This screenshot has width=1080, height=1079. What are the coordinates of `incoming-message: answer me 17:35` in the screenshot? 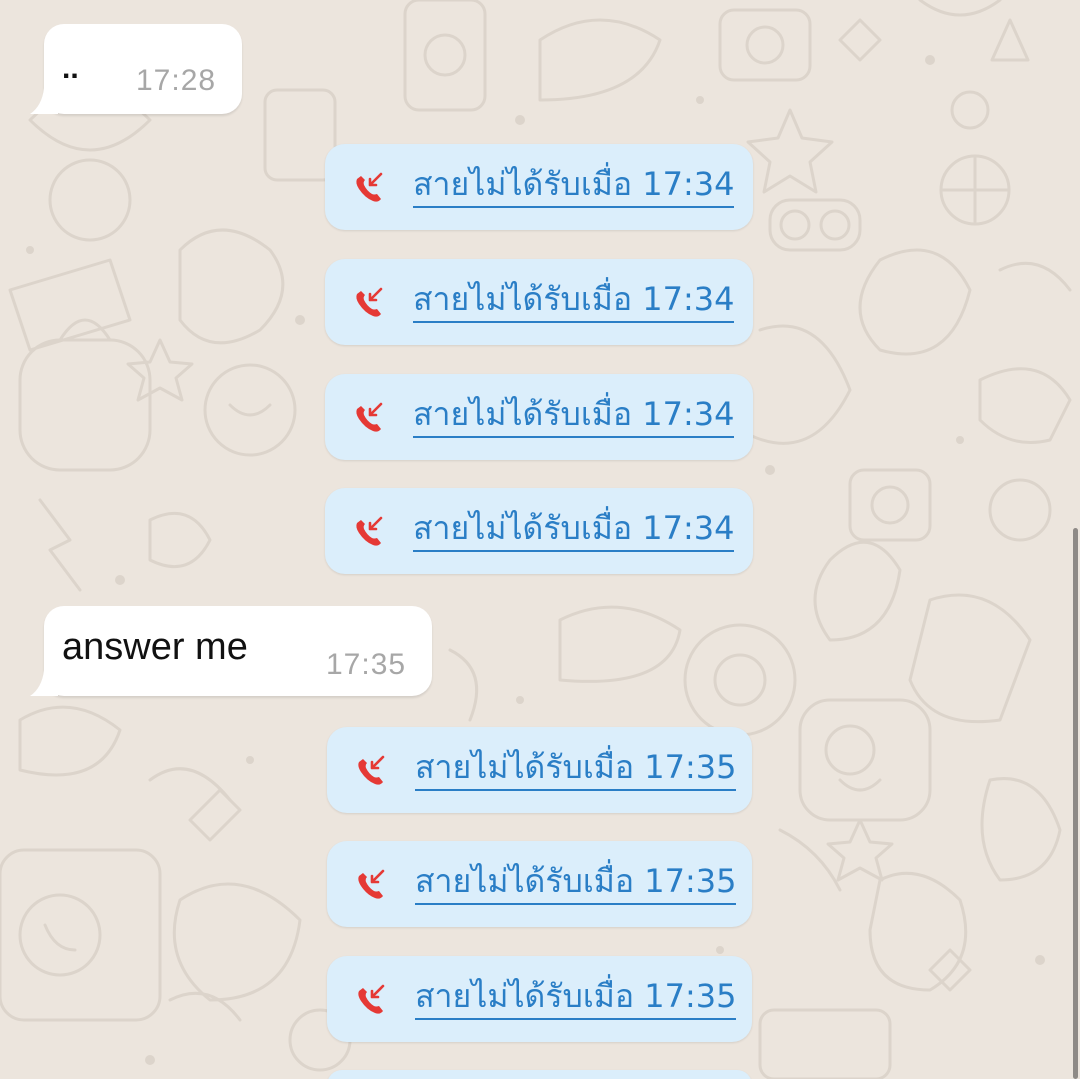 It's located at (231, 651).